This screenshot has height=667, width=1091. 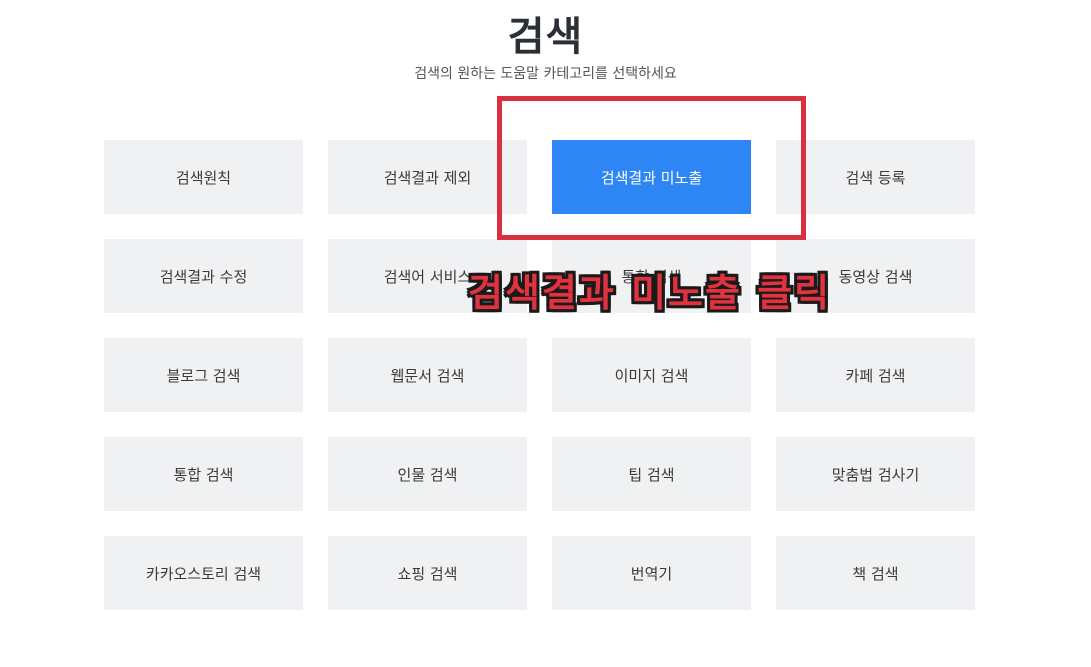 I want to click on category-button: 검색결과 수정, so click(x=203, y=276).